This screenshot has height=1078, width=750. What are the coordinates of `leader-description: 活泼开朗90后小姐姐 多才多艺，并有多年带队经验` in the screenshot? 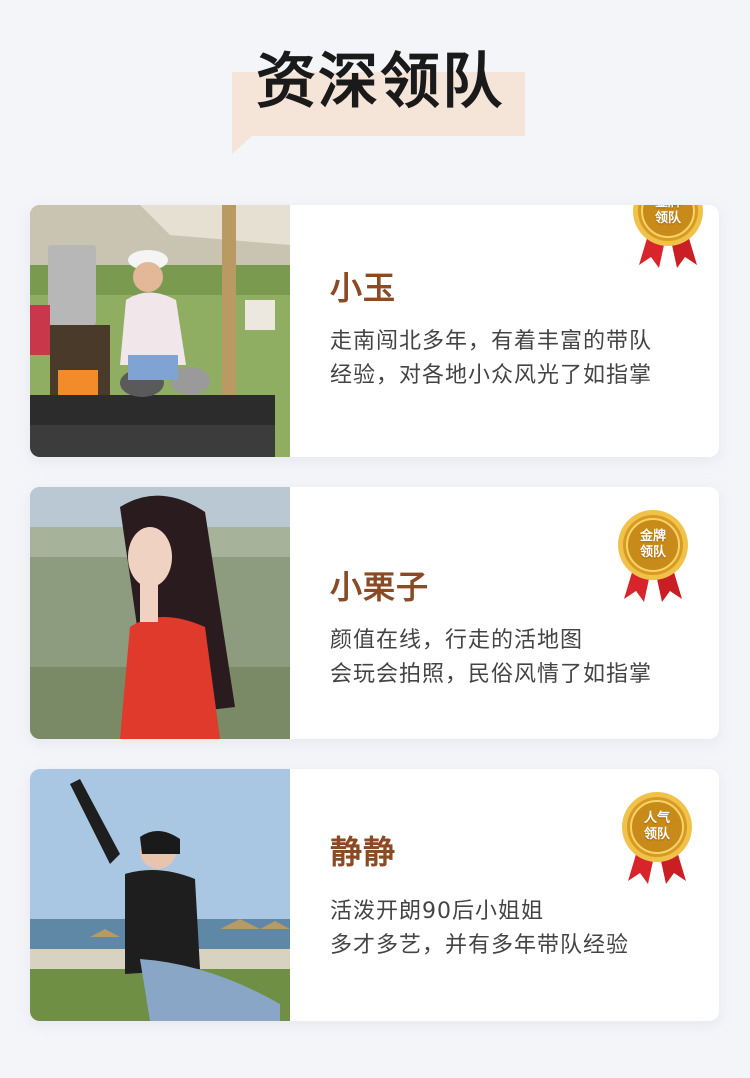 It's located at (515, 929).